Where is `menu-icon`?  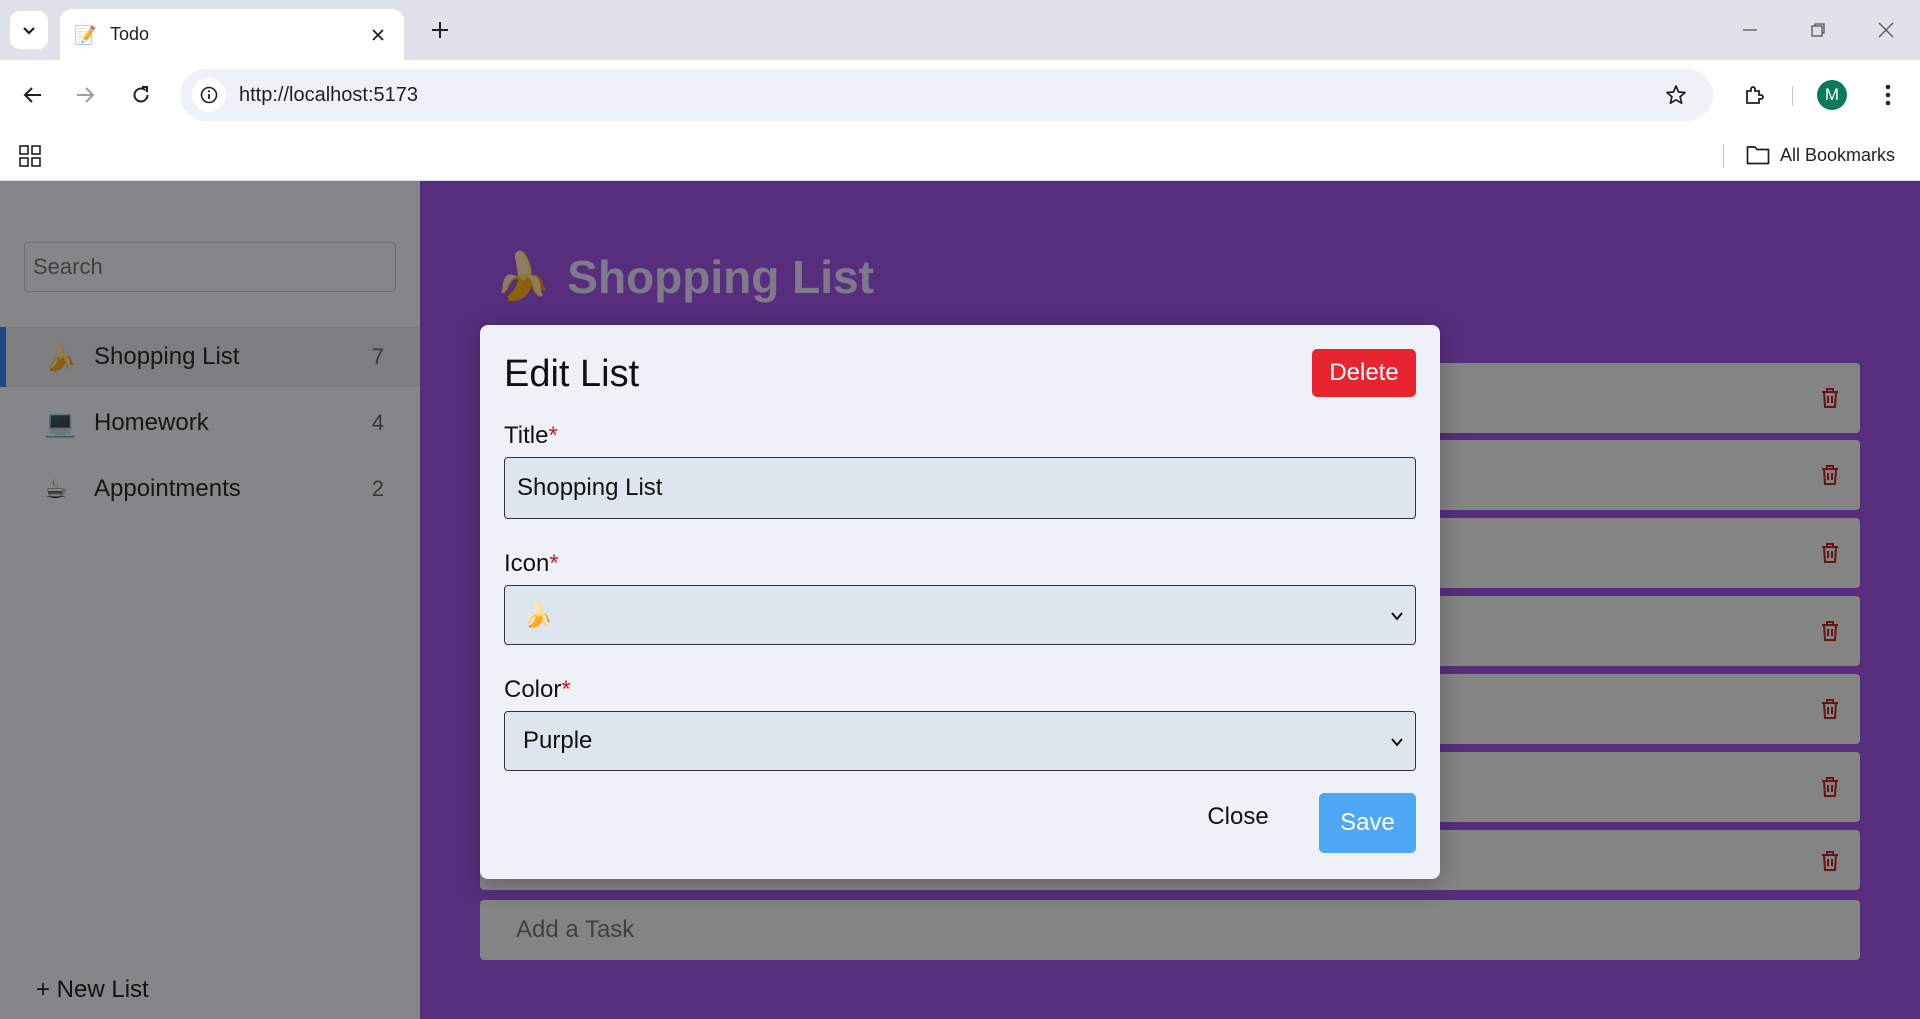 menu-icon is located at coordinates (1888, 95).